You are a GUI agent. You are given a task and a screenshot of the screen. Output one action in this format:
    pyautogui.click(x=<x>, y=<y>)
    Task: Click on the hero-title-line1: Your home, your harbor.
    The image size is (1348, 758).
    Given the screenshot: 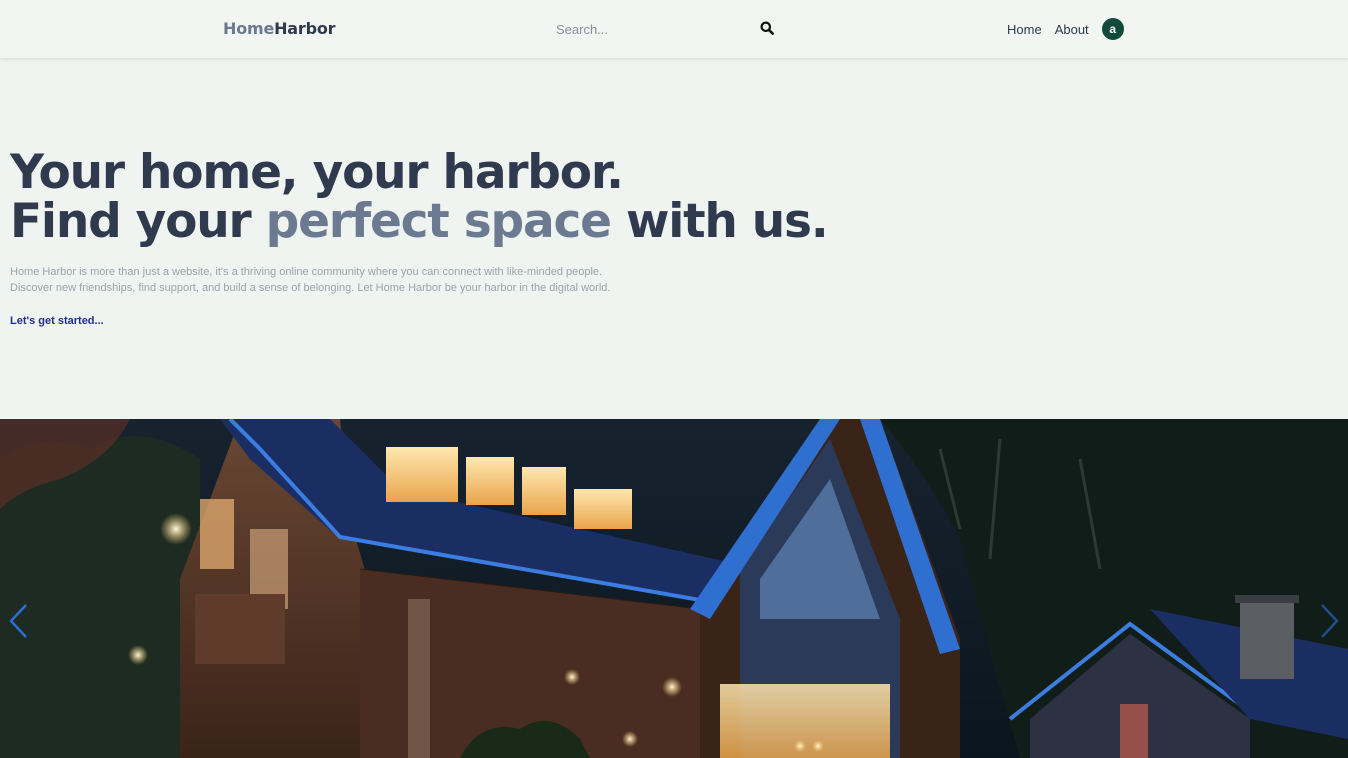 What is the action you would take?
    pyautogui.click(x=317, y=172)
    